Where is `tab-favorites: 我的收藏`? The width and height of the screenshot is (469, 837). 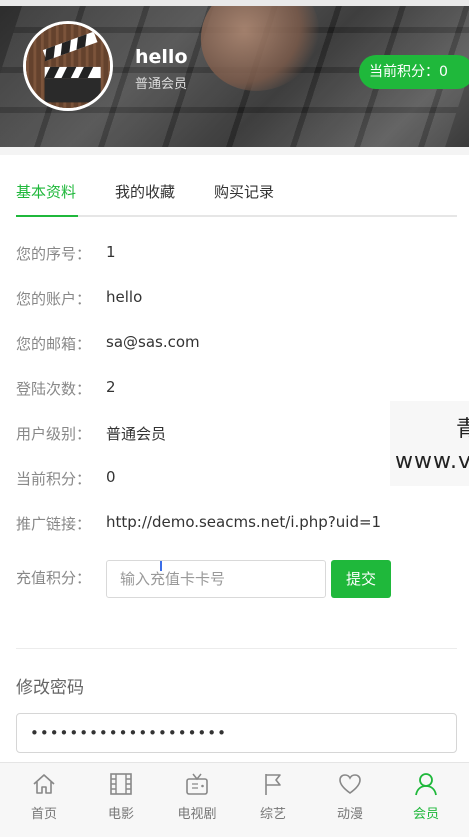
tab-favorites: 我的收藏 is located at coordinates (145, 198).